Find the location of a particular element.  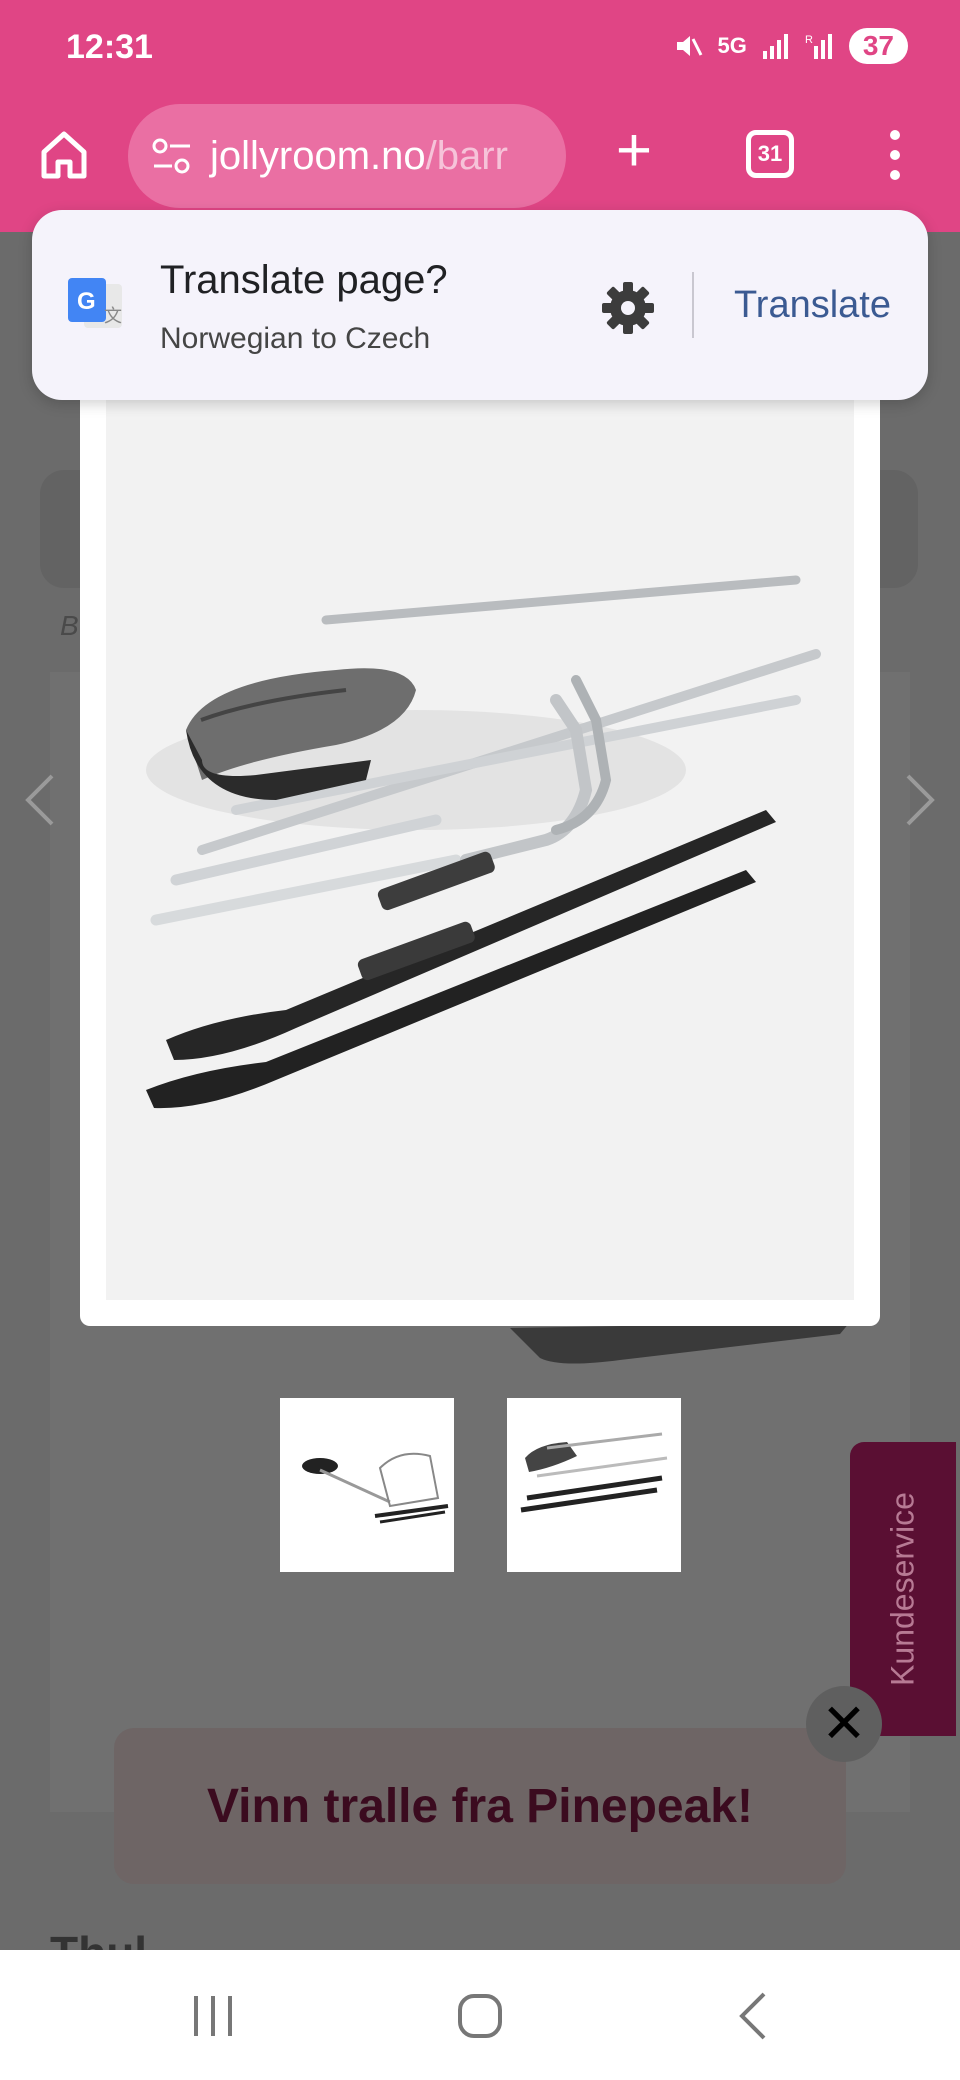

thumbnail-ski-trailer-image is located at coordinates (367, 1485).